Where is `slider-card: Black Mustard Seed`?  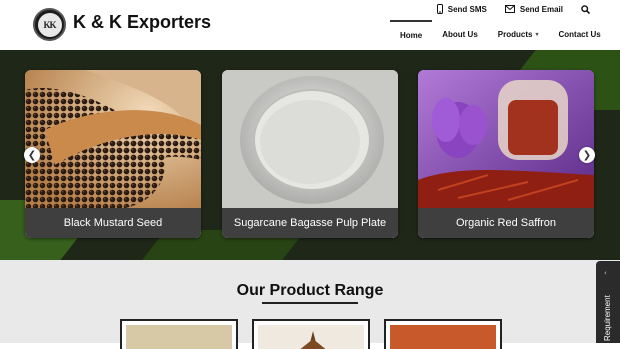
slider-card: Black Mustard Seed is located at coordinates (113, 154).